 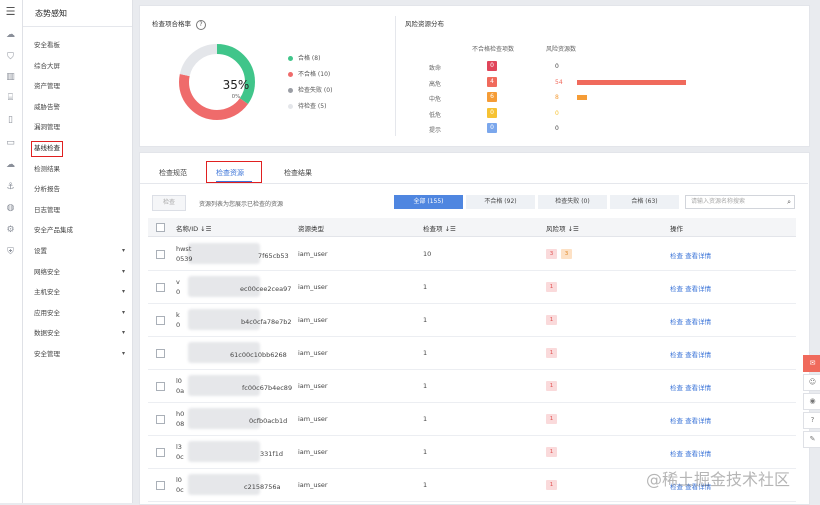 What do you see at coordinates (82, 292) in the screenshot?
I see `sidebar-item: 主机安全 ▾` at bounding box center [82, 292].